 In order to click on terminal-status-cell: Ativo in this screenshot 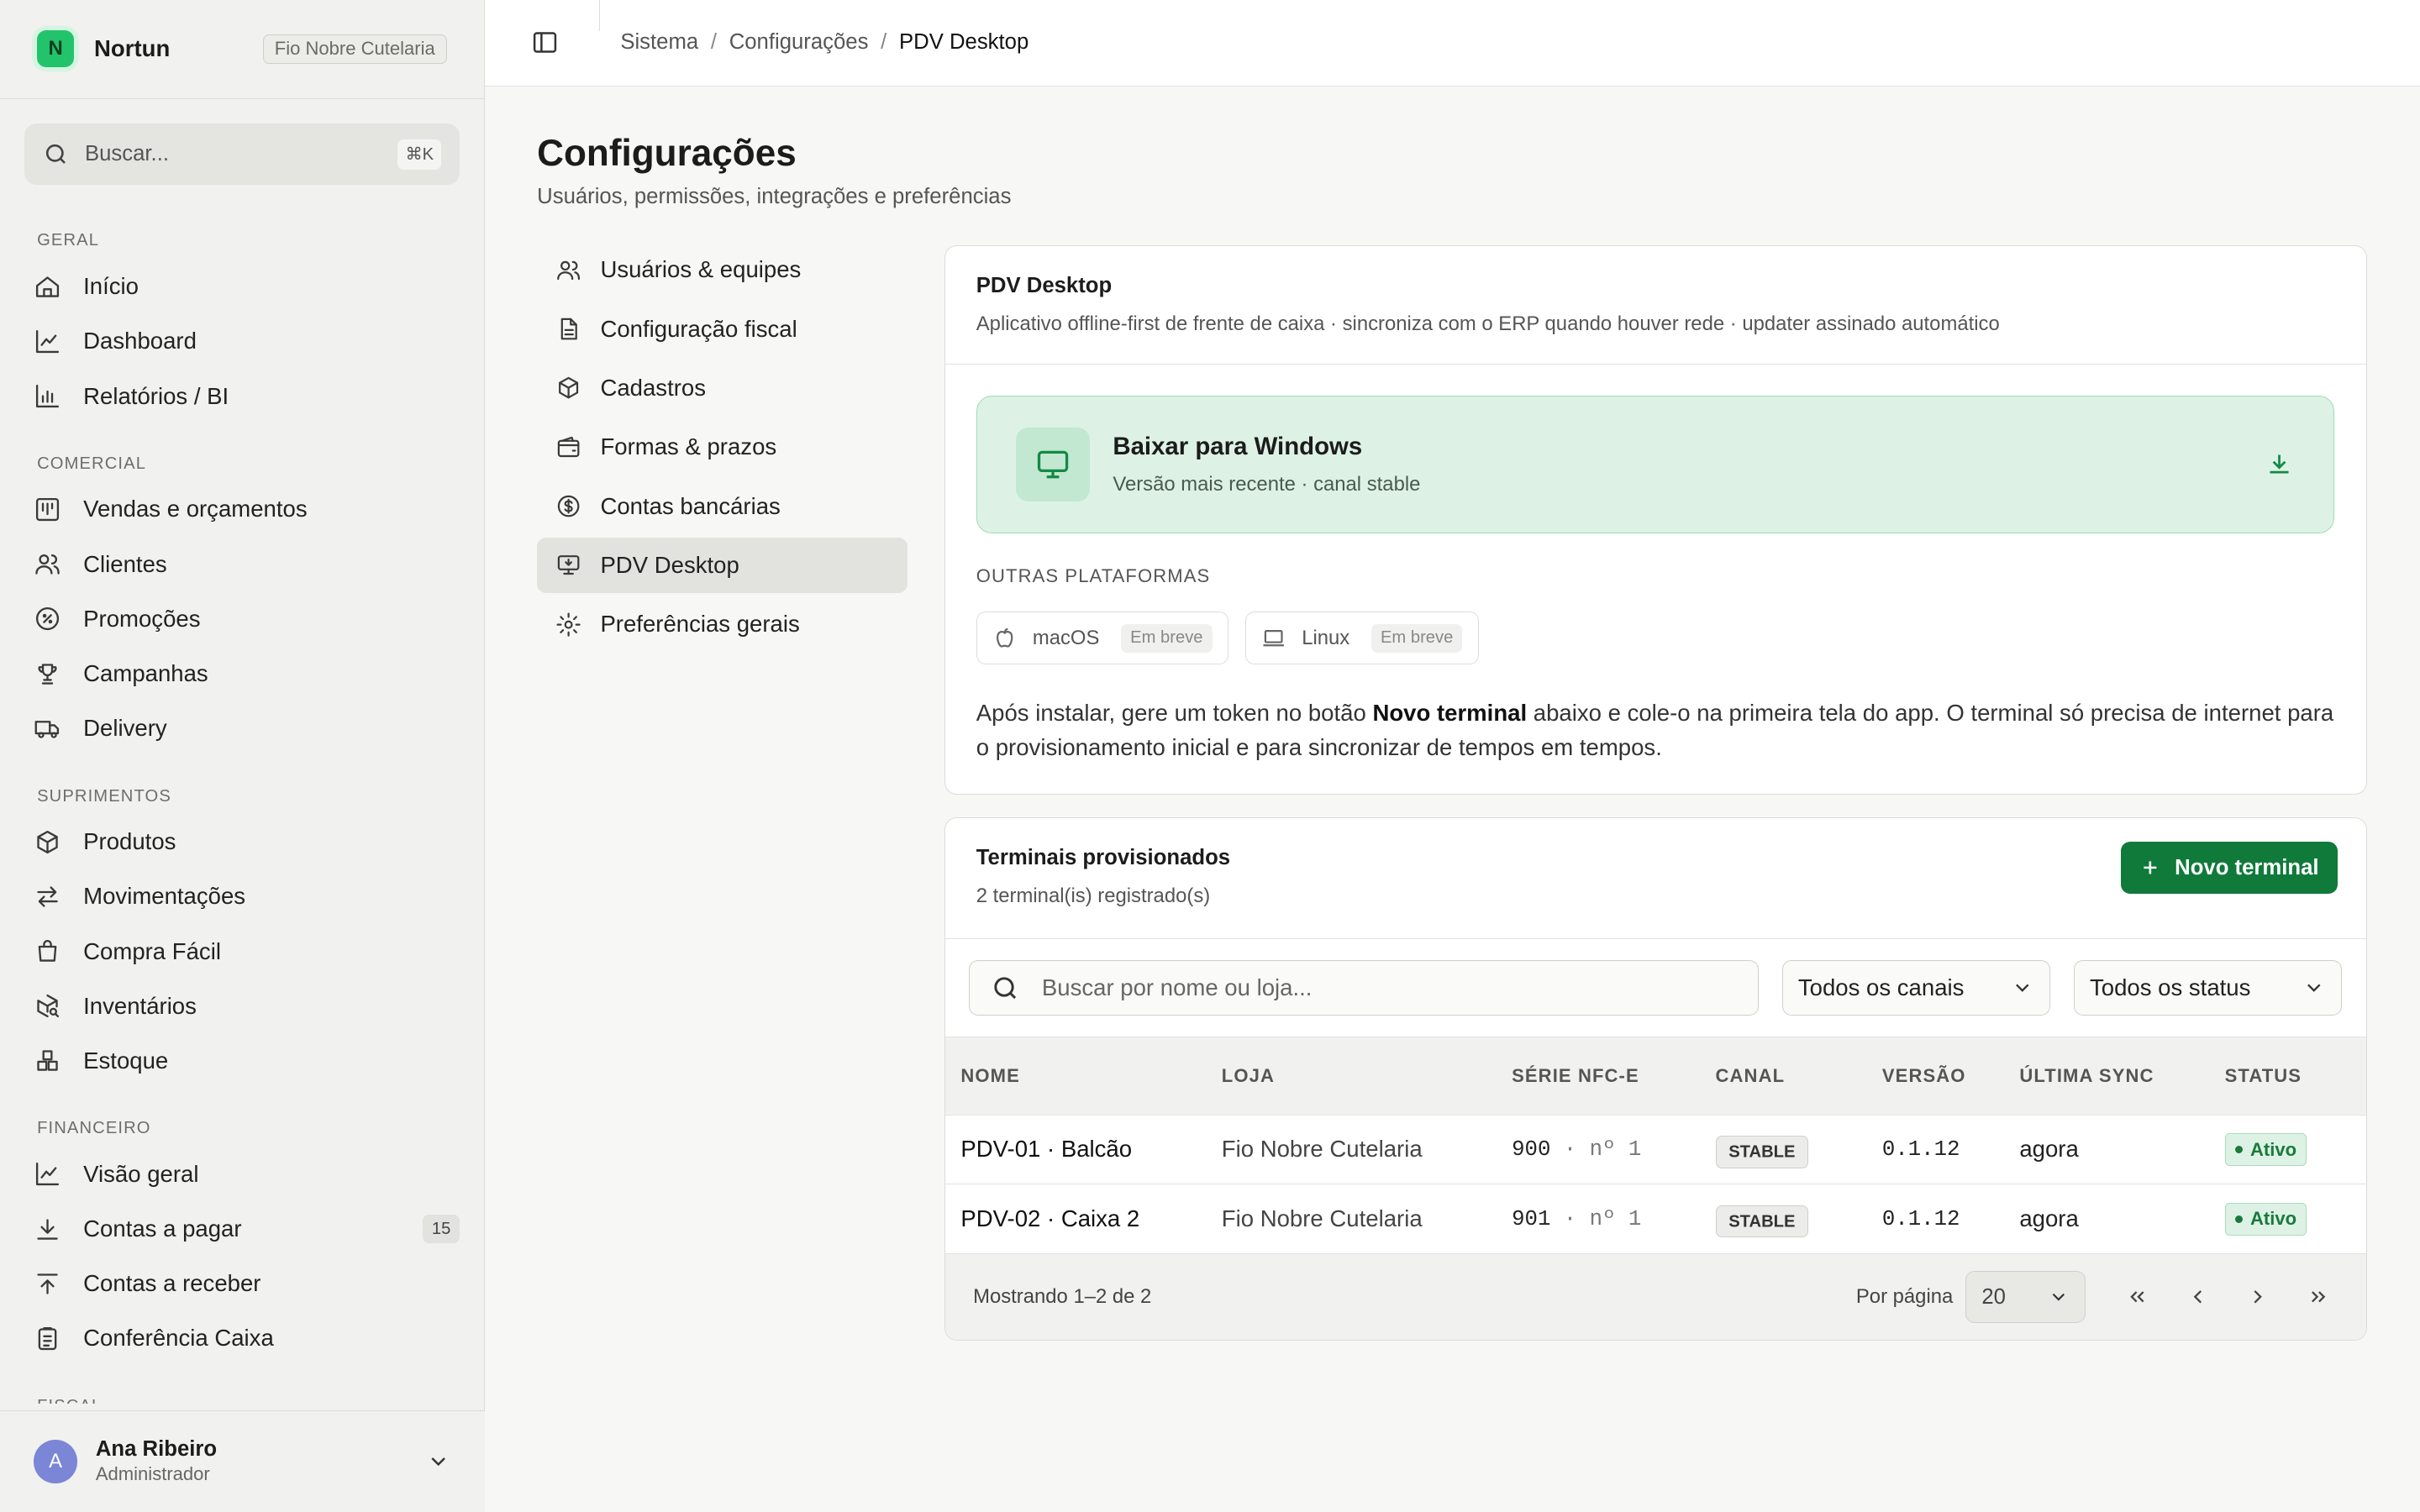, I will do `click(2288, 1150)`.